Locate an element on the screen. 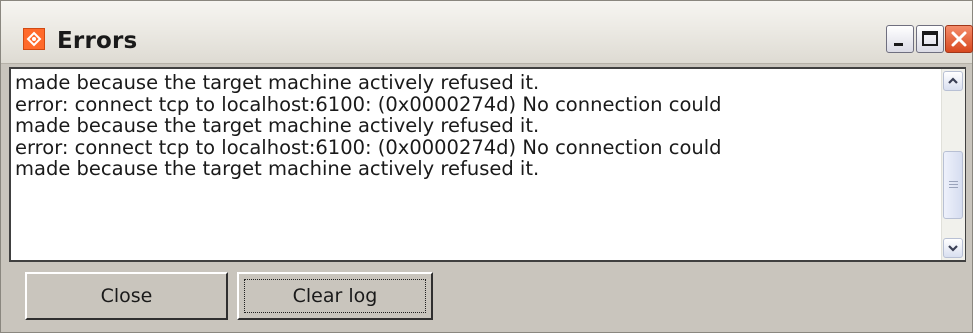  scroll-up-button is located at coordinates (953, 81).